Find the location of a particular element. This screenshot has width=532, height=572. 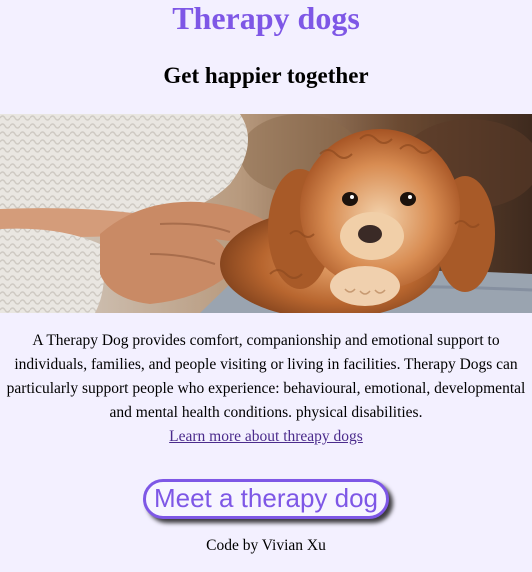

meet-therapy-dog-button: Meet a therapy dog is located at coordinates (266, 499).